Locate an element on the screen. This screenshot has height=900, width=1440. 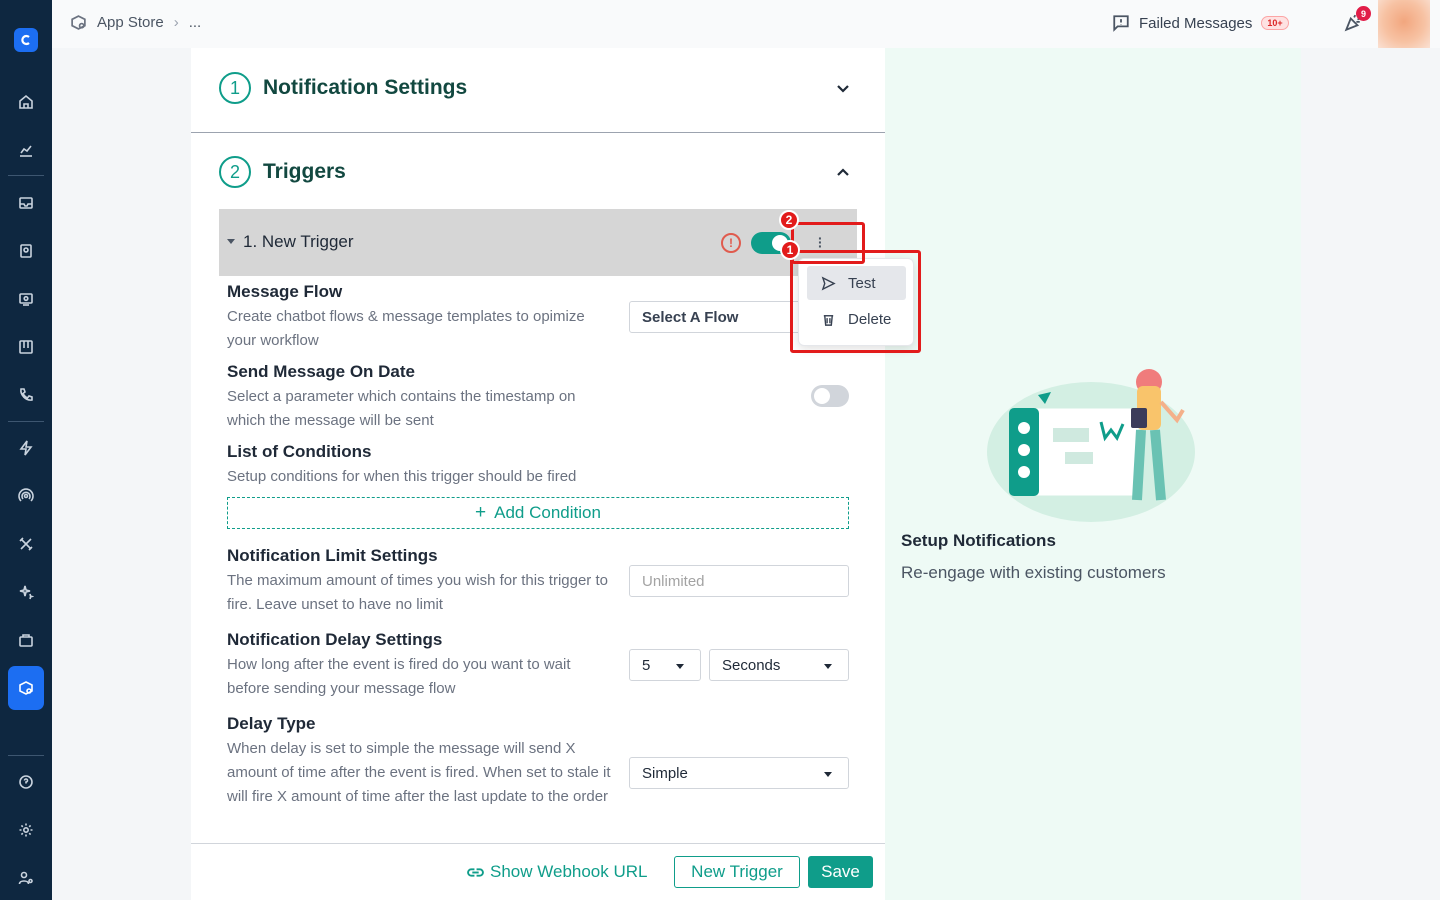
failed-messages-link: Failed Messages 10+ is located at coordinates (1200, 23).